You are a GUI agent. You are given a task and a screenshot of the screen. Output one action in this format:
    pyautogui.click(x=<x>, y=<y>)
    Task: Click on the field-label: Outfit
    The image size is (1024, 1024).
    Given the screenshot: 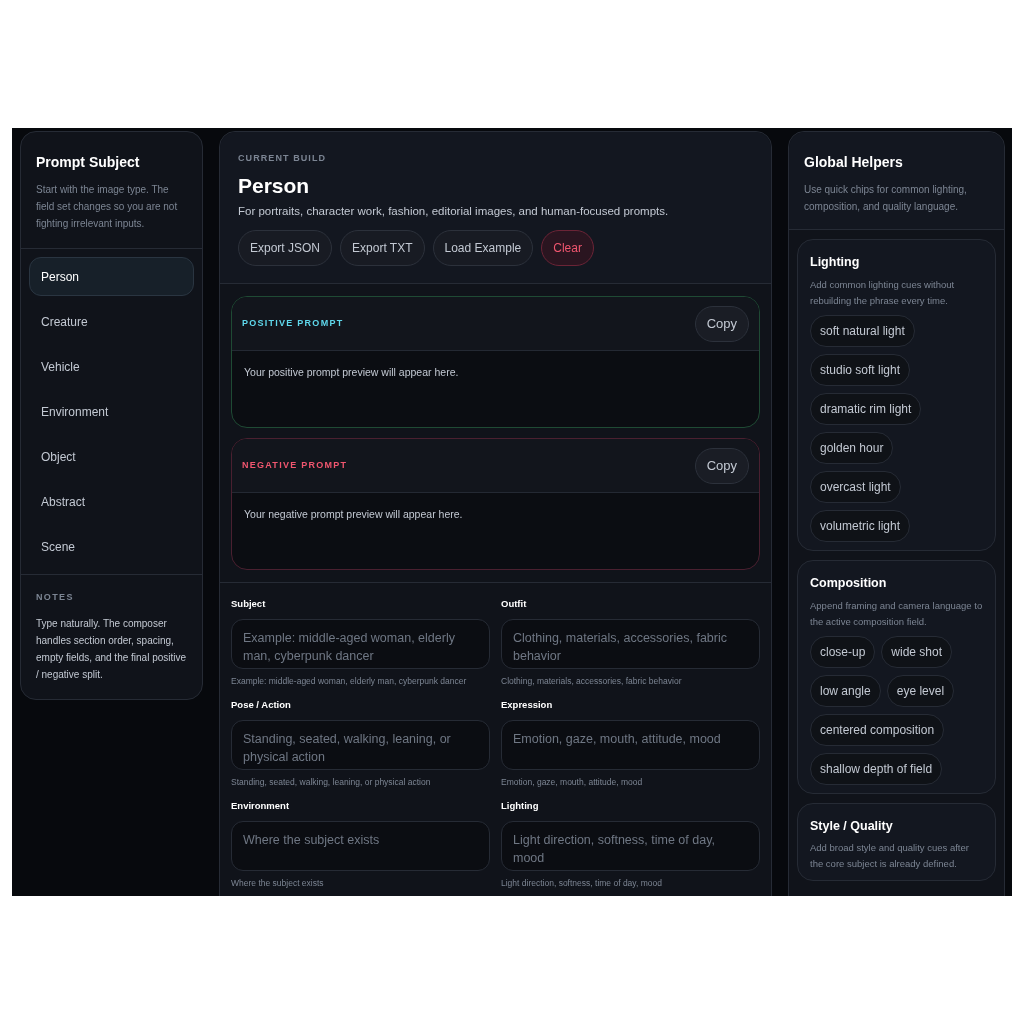 What is the action you would take?
    pyautogui.click(x=514, y=604)
    